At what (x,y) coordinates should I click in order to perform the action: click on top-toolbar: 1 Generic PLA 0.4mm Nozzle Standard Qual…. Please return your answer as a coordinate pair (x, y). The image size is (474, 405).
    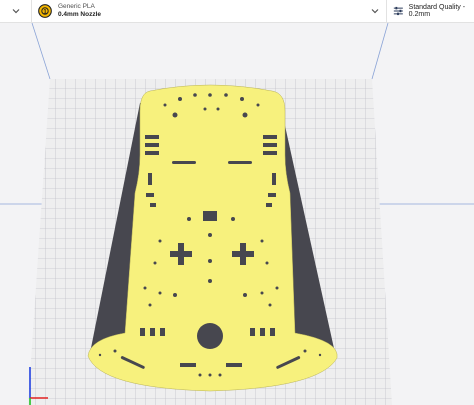
    Looking at the image, I should click on (237, 11).